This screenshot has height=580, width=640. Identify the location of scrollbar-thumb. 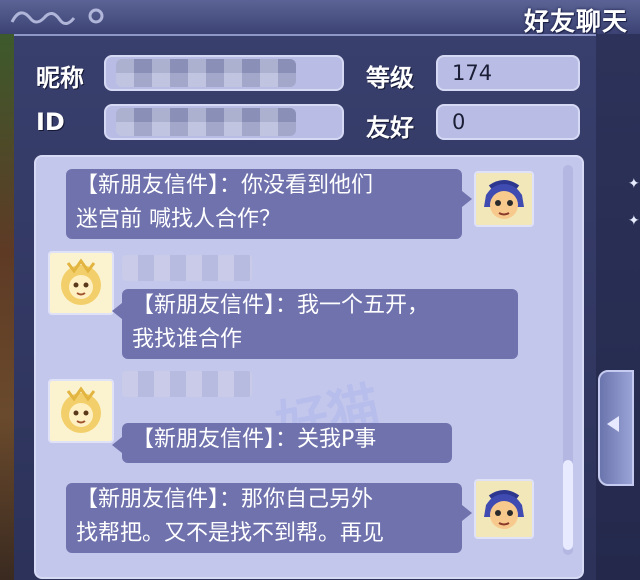
(568, 505).